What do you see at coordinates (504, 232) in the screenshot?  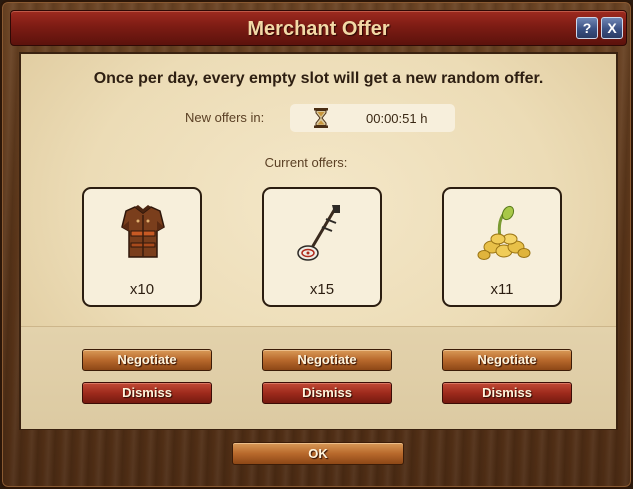 I see `gold-seeds-icon` at bounding box center [504, 232].